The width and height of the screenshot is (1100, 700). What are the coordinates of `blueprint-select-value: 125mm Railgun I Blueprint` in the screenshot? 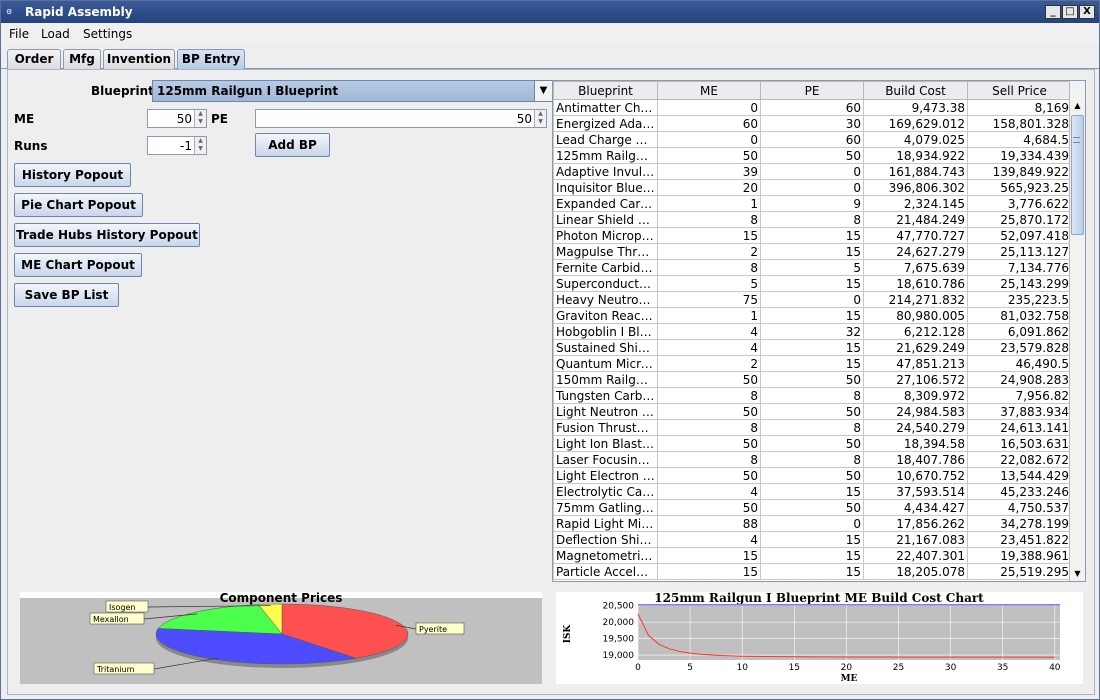 It's located at (248, 91).